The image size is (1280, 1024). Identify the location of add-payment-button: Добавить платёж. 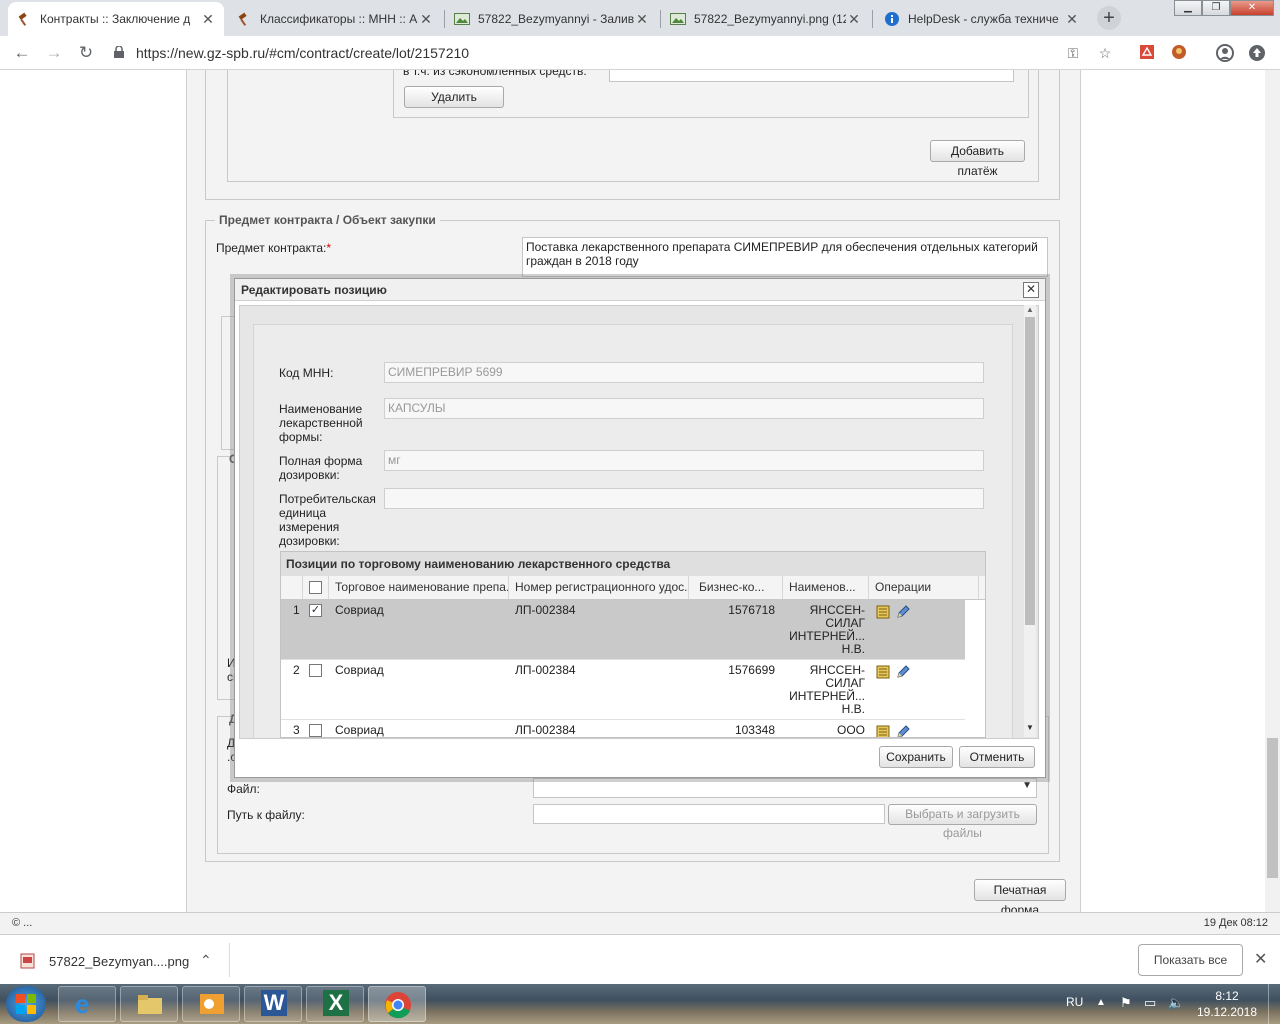
(977, 159).